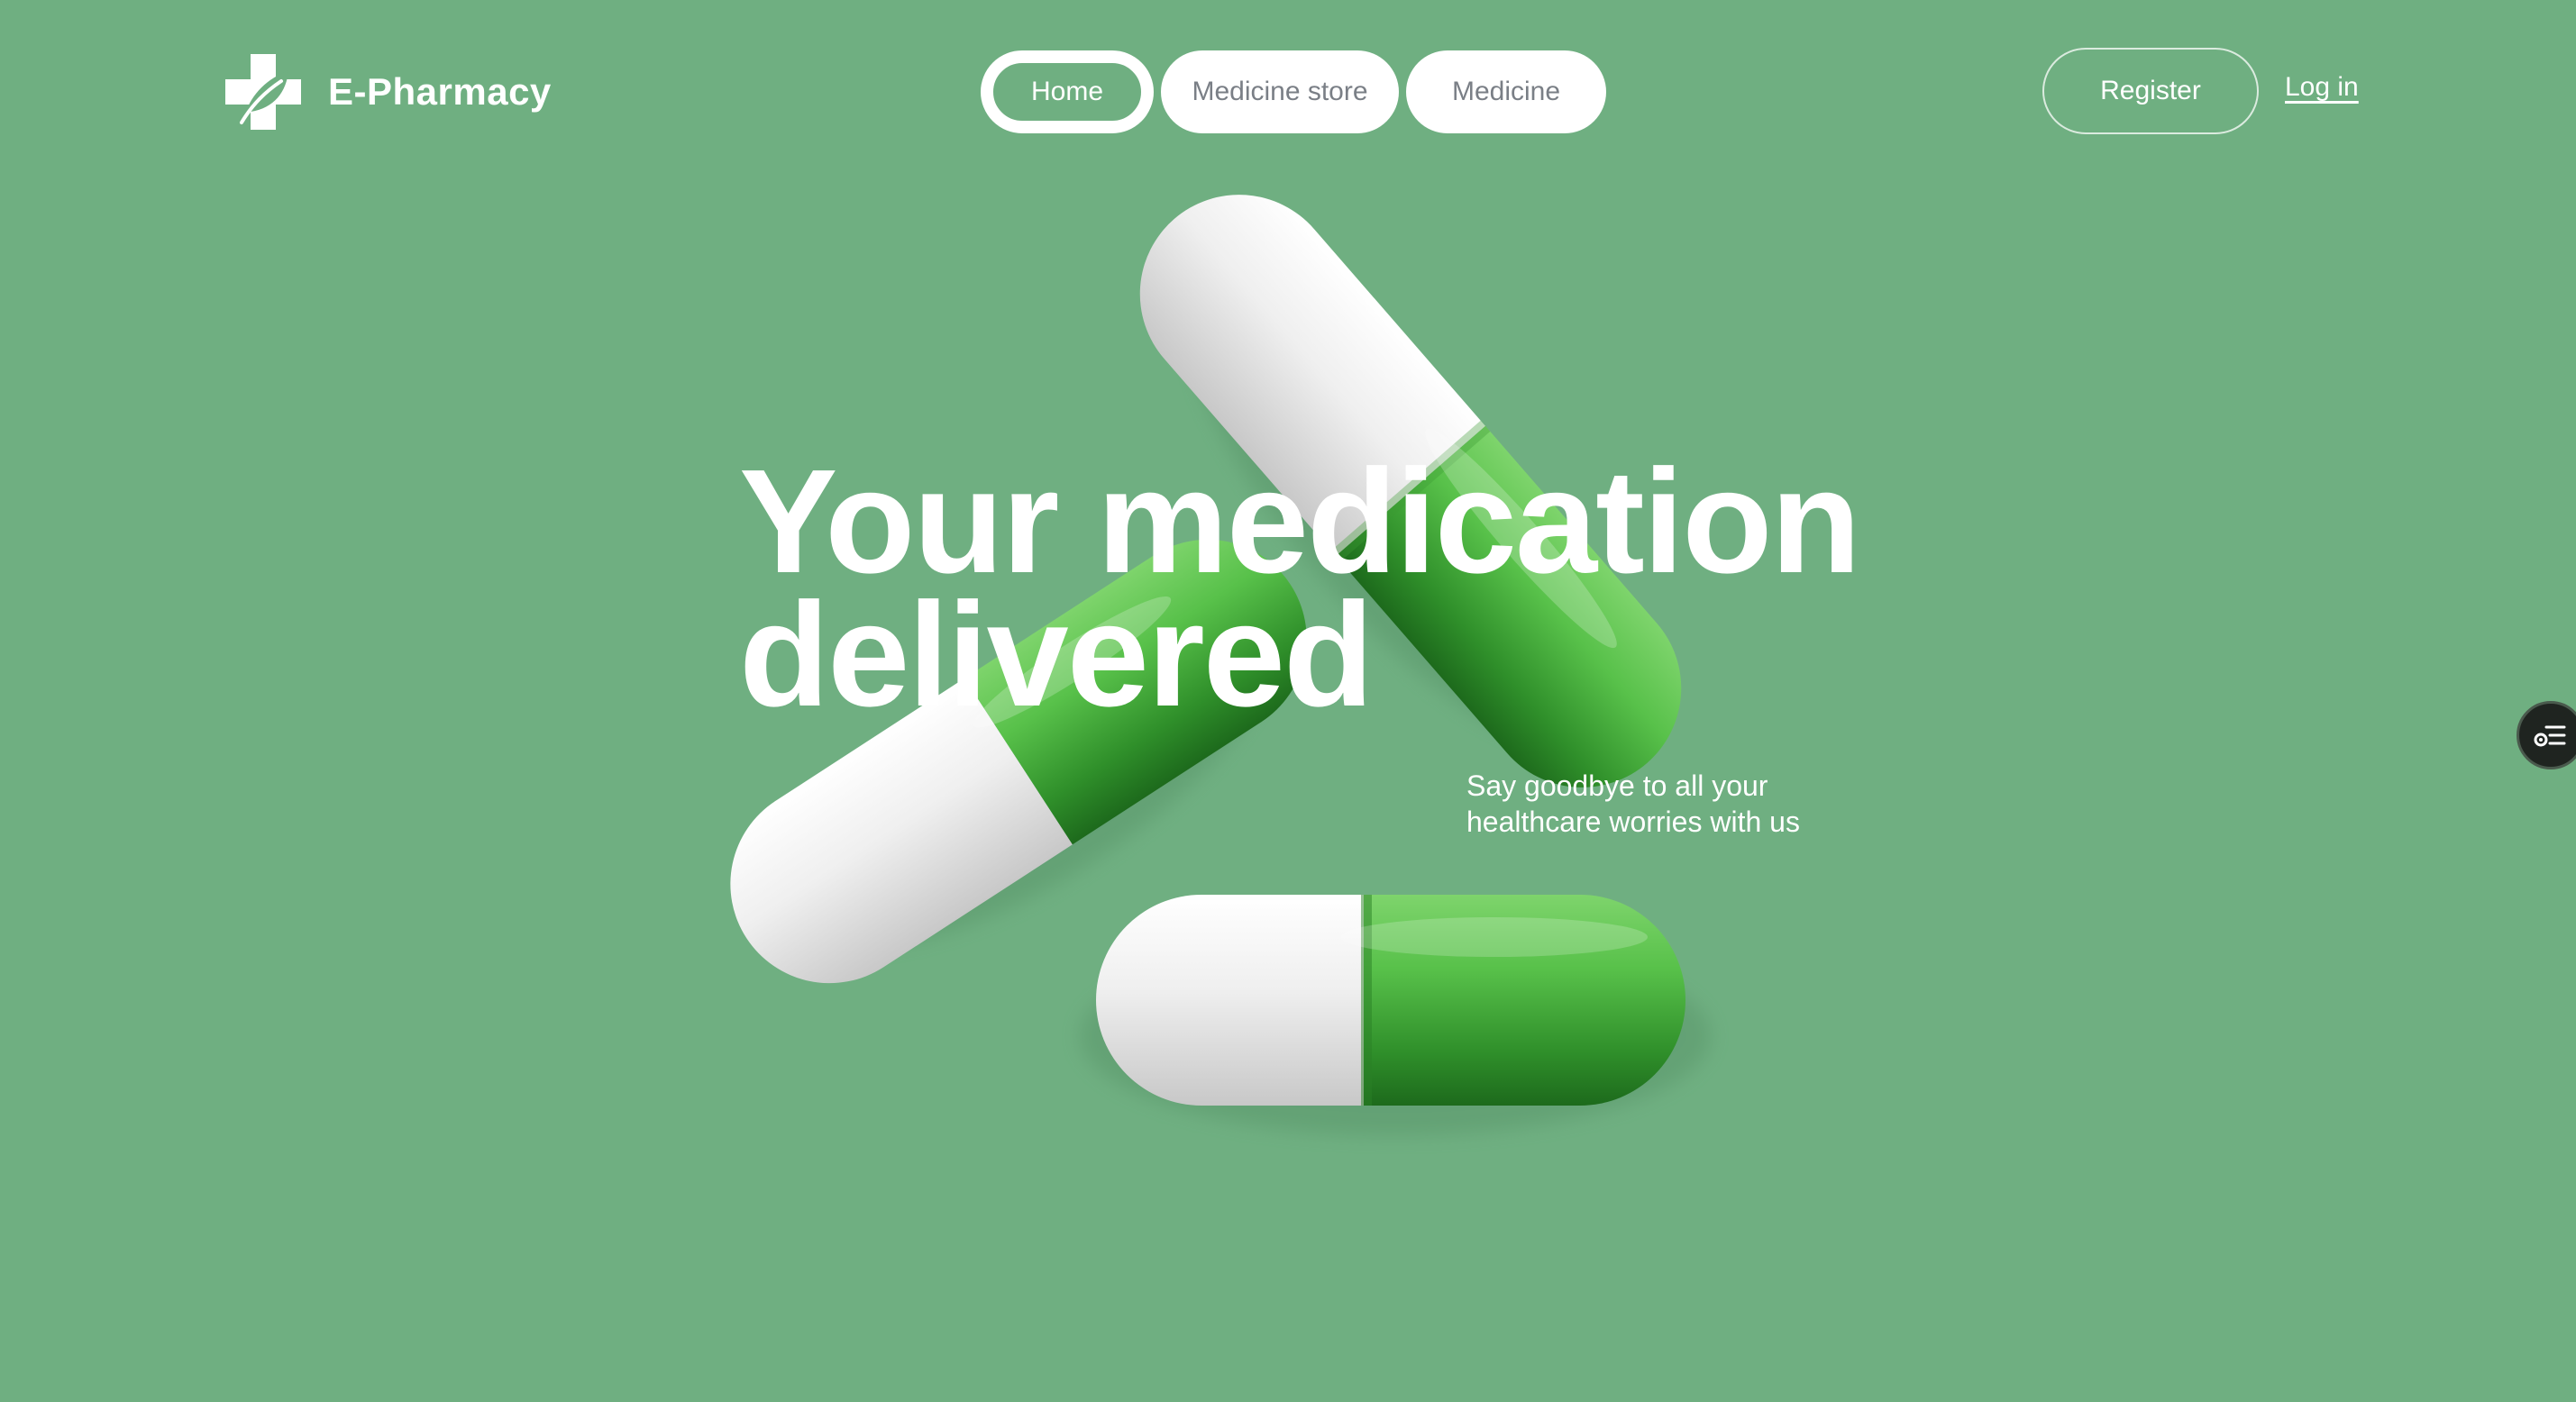 This screenshot has height=1402, width=2576. I want to click on hero-title-line-2: delivered, so click(1056, 654).